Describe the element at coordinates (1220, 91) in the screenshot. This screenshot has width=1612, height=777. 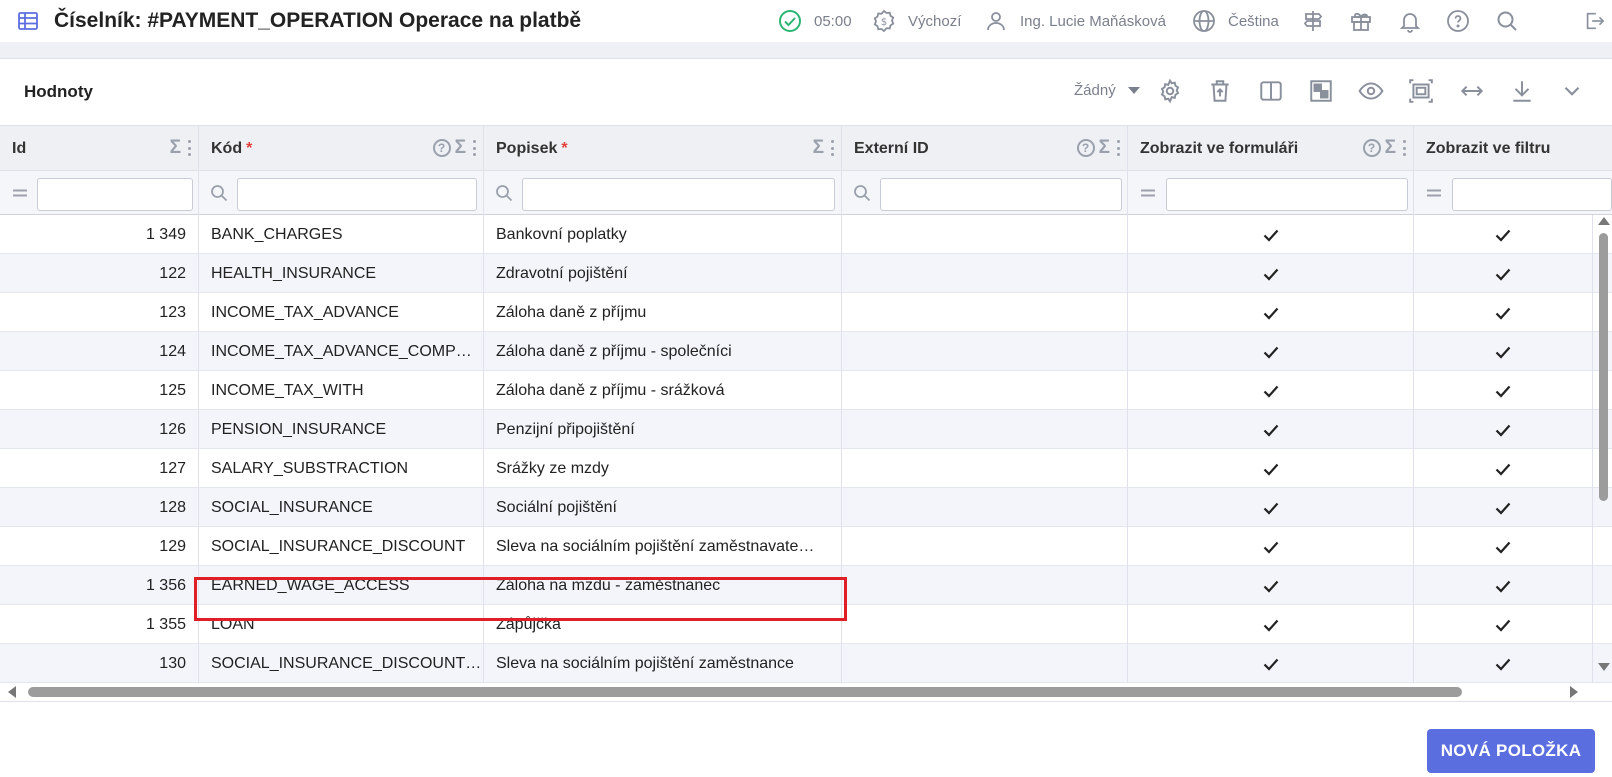
I see `delete-icon` at that location.